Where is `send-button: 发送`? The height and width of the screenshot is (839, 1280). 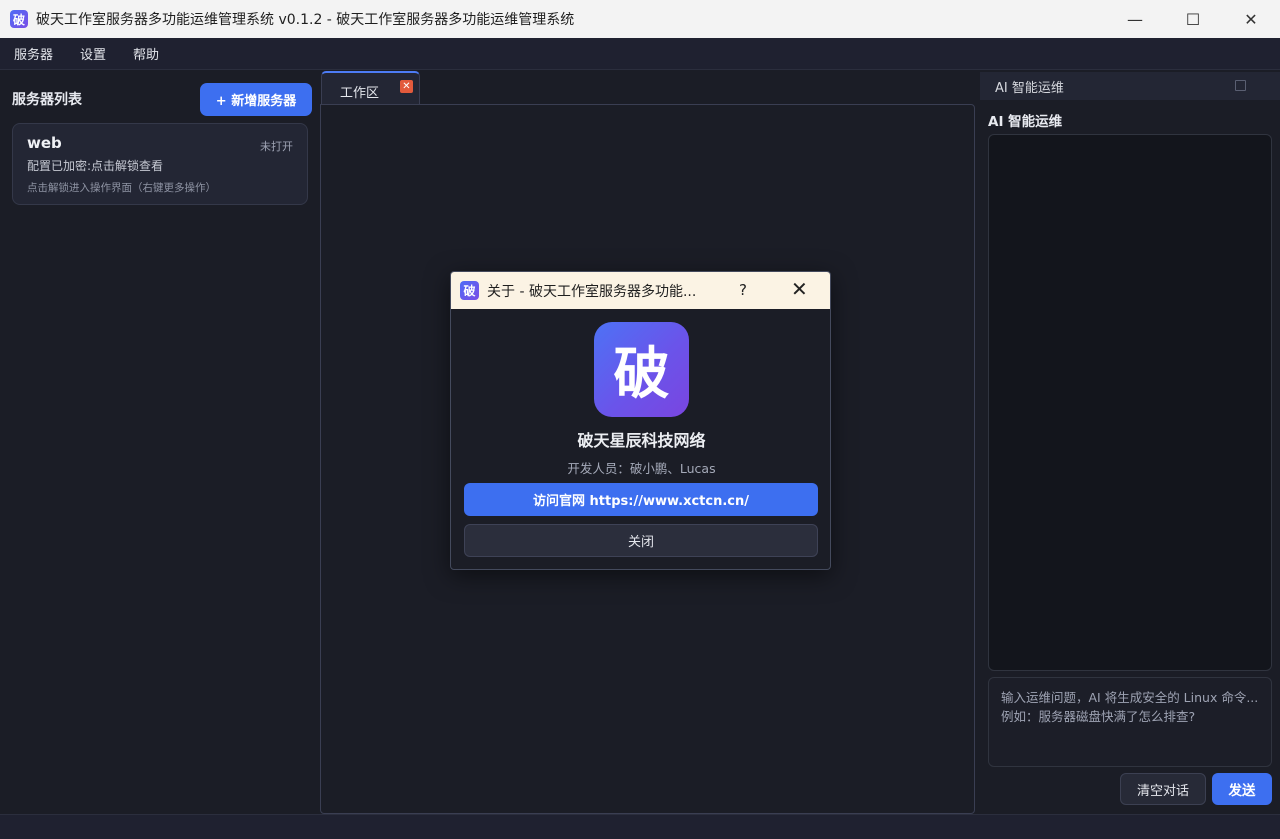
send-button: 发送 is located at coordinates (1242, 789).